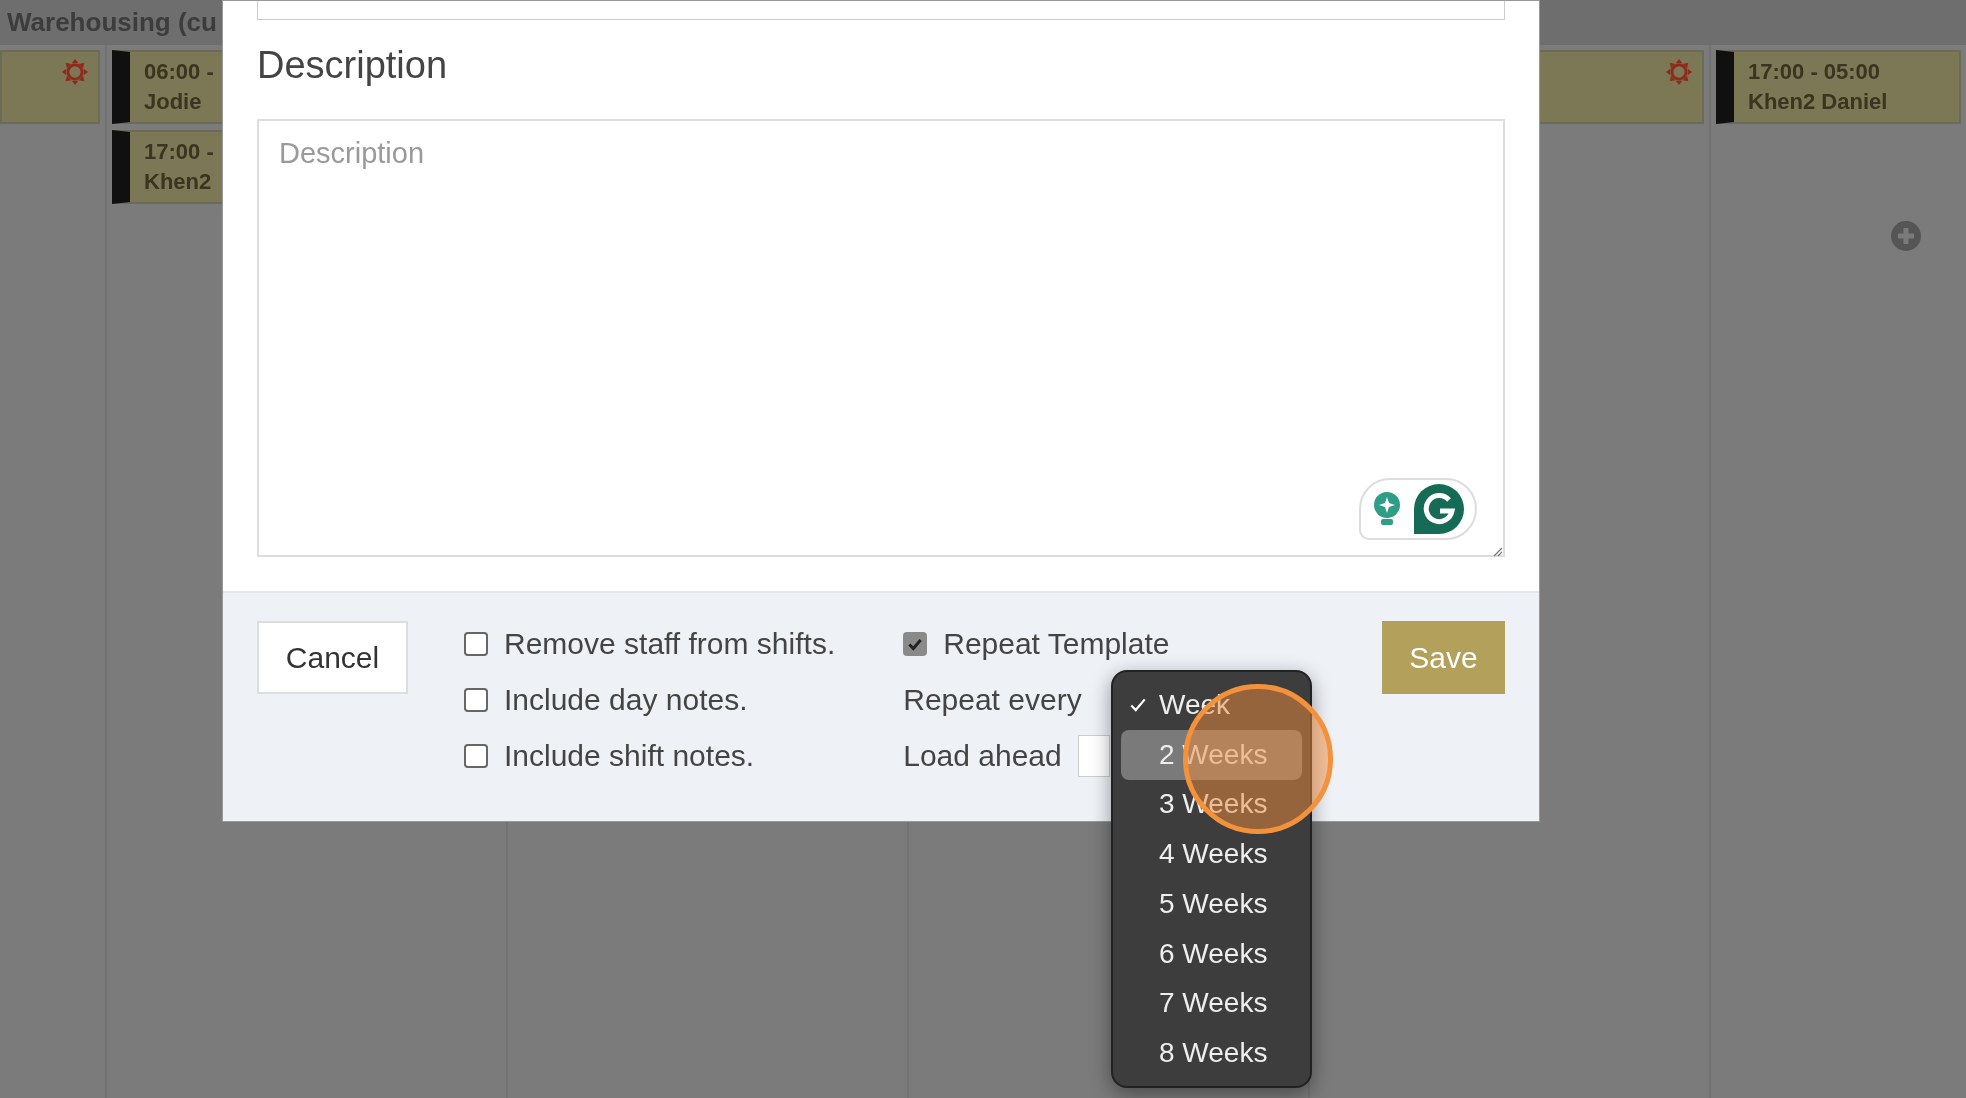 The width and height of the screenshot is (1966, 1098). What do you see at coordinates (1439, 509) in the screenshot?
I see `g-logo-icon` at bounding box center [1439, 509].